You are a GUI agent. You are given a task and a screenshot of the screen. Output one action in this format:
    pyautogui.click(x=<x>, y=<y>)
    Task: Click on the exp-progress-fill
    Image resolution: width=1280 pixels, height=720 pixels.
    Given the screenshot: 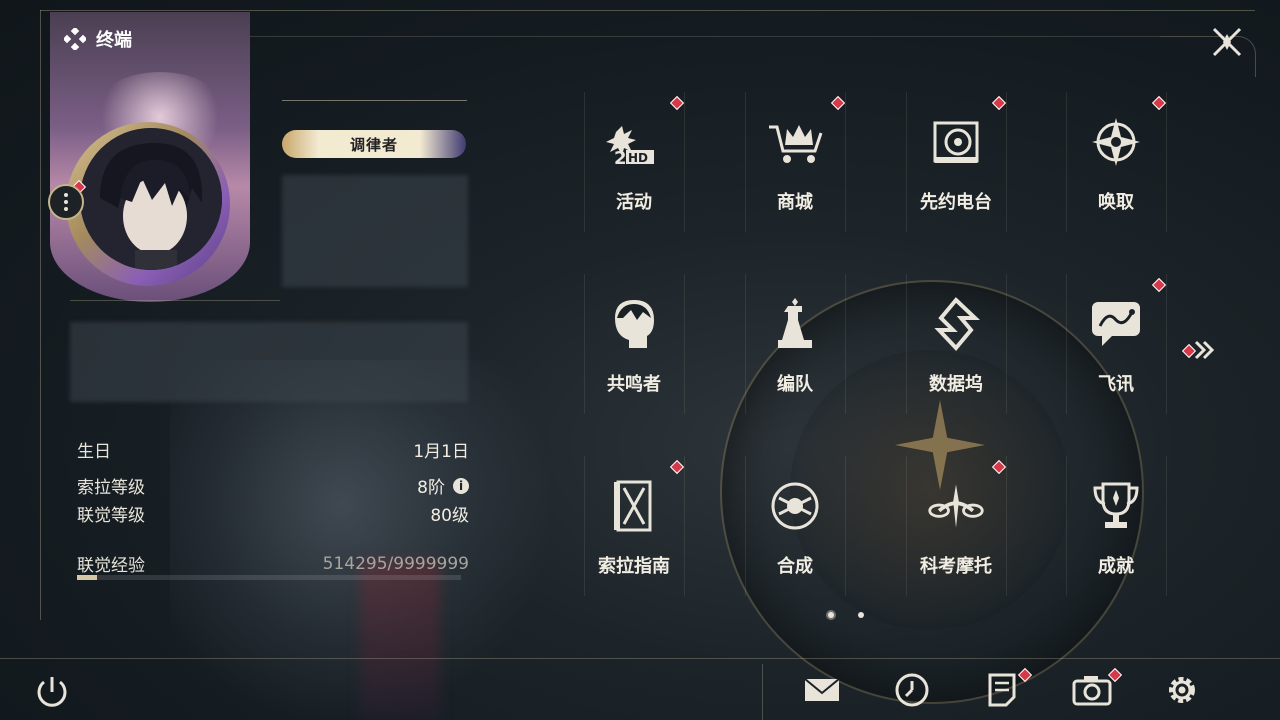 What is the action you would take?
    pyautogui.click(x=87, y=577)
    